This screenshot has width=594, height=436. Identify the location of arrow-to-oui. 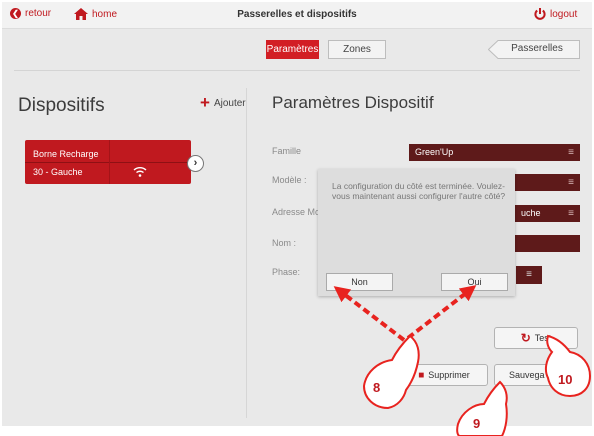
(441, 312).